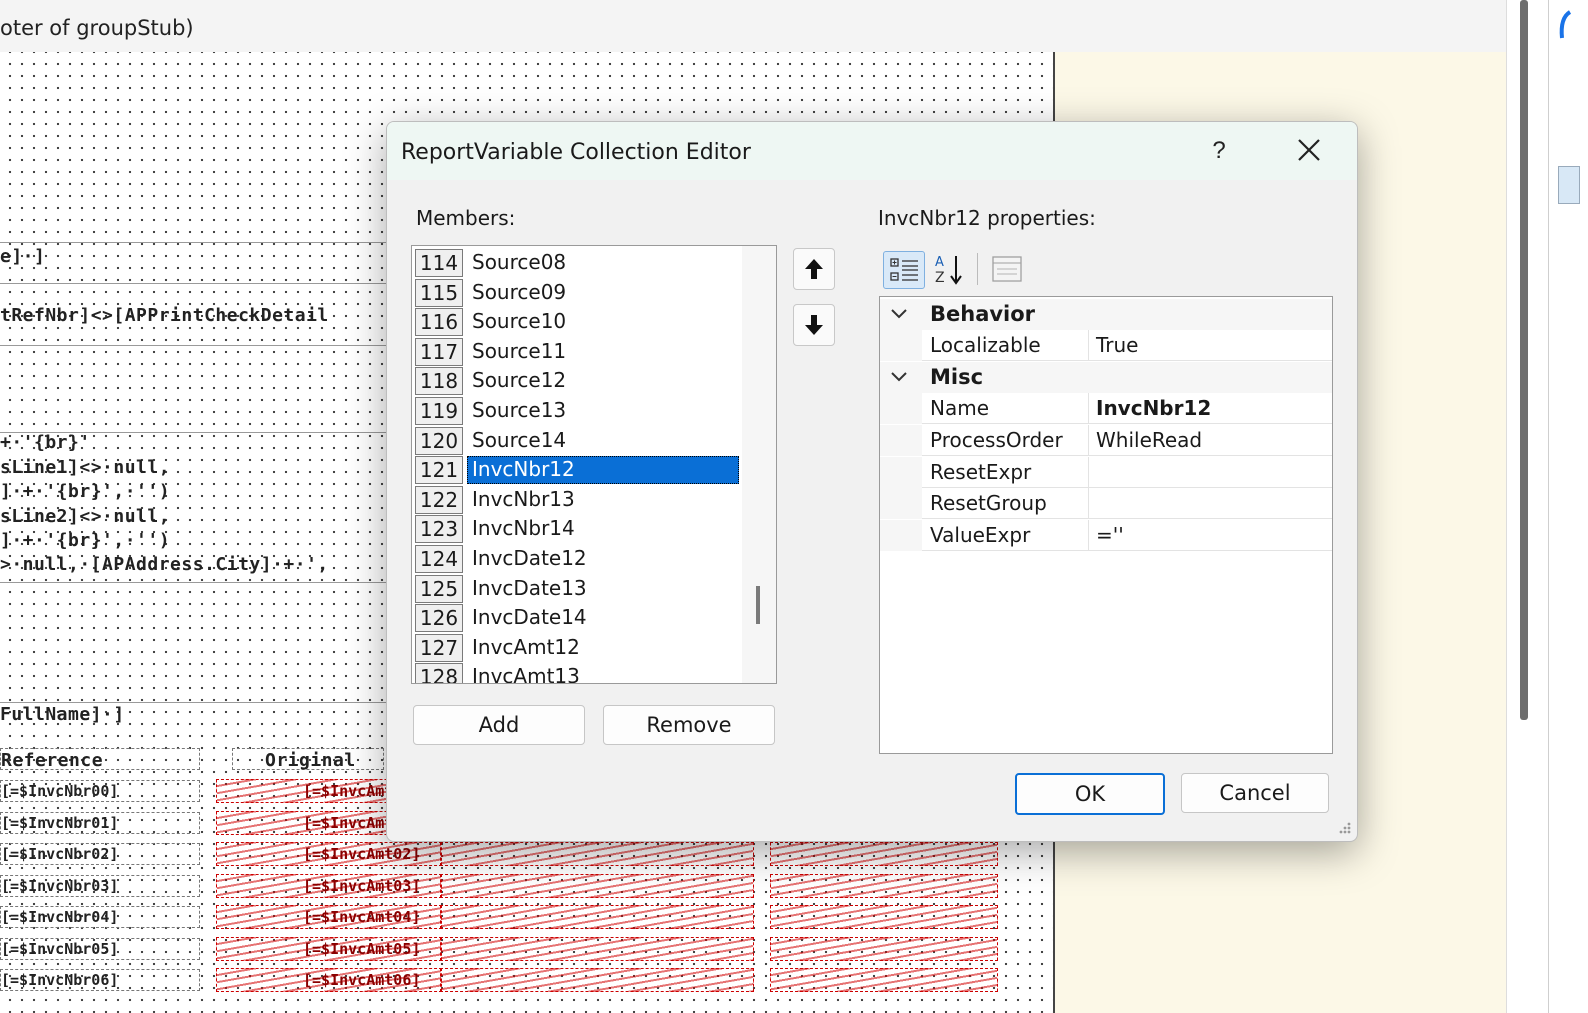 This screenshot has height=1013, width=1588. What do you see at coordinates (164, 564) in the screenshot?
I see `expression-text: >·null,·[APAddress.City]·+·',` at bounding box center [164, 564].